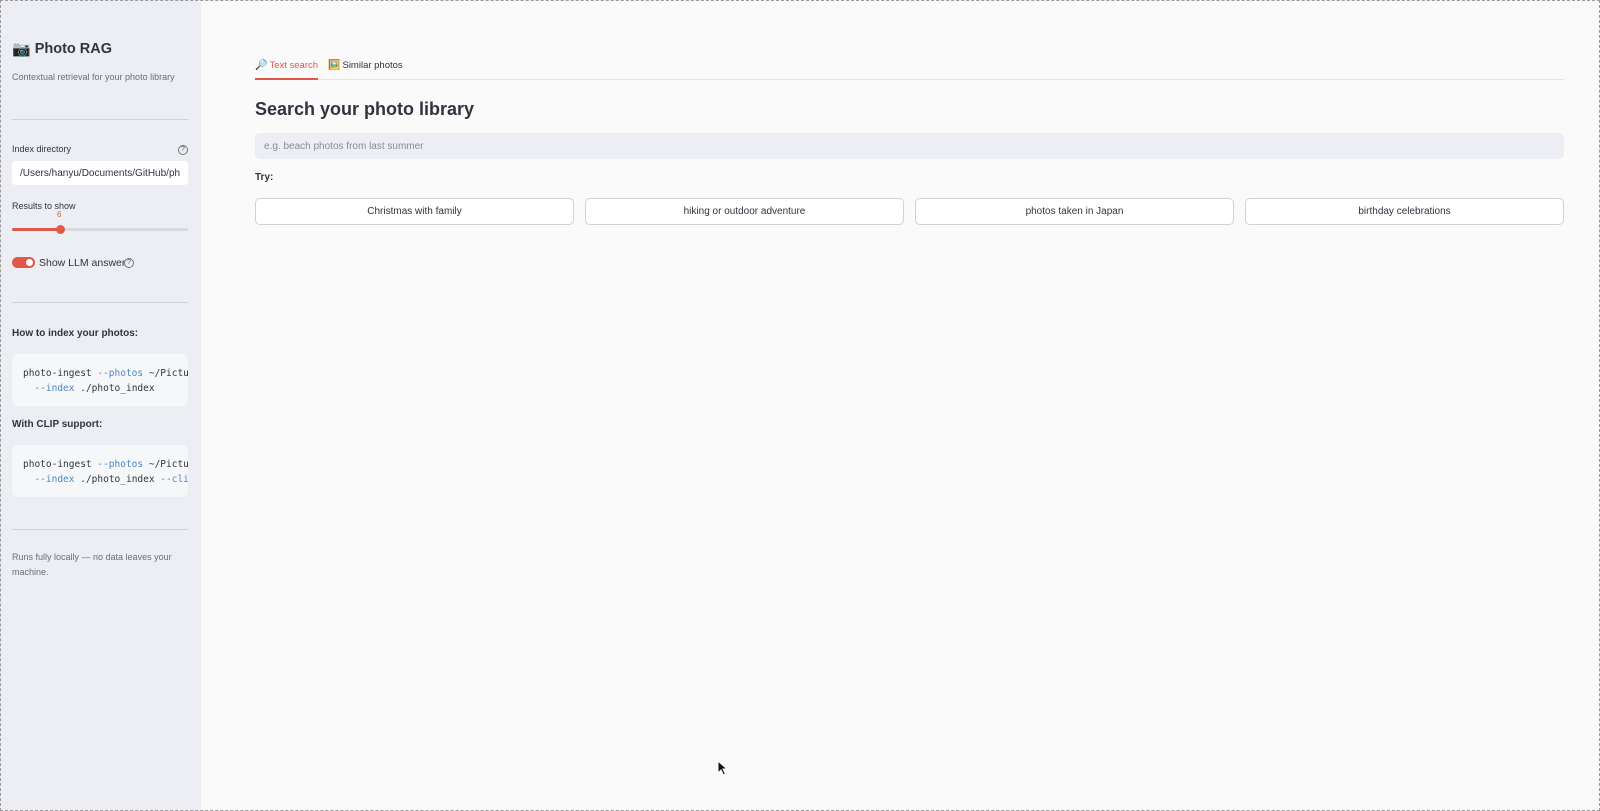  Describe the element at coordinates (744, 211) in the screenshot. I see `suggestion-button-hiking: hiking or outdoor adventure` at that location.